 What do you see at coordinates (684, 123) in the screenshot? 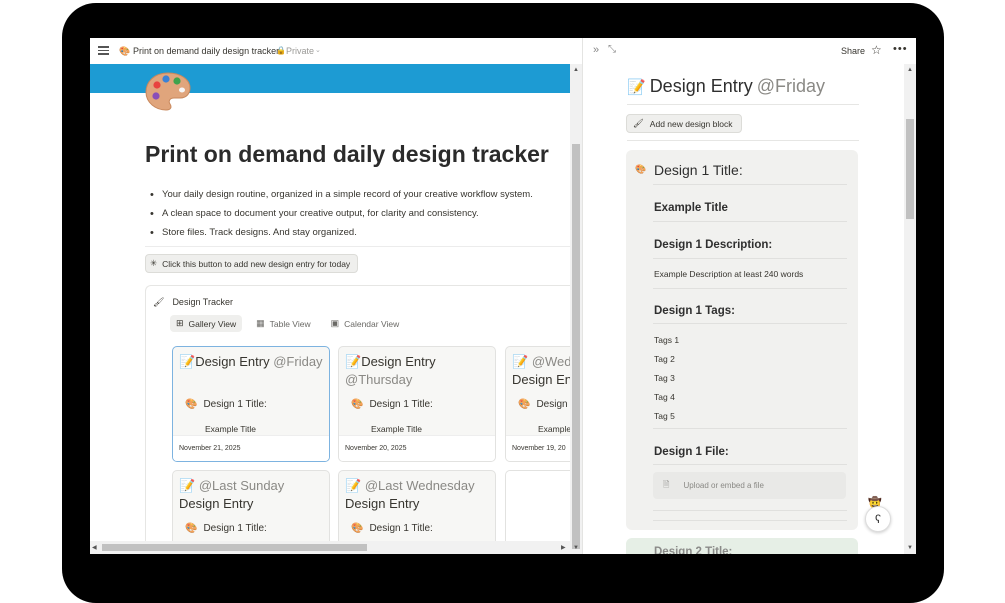
I see `add-design-block-button: 🖌 Add new design block` at bounding box center [684, 123].